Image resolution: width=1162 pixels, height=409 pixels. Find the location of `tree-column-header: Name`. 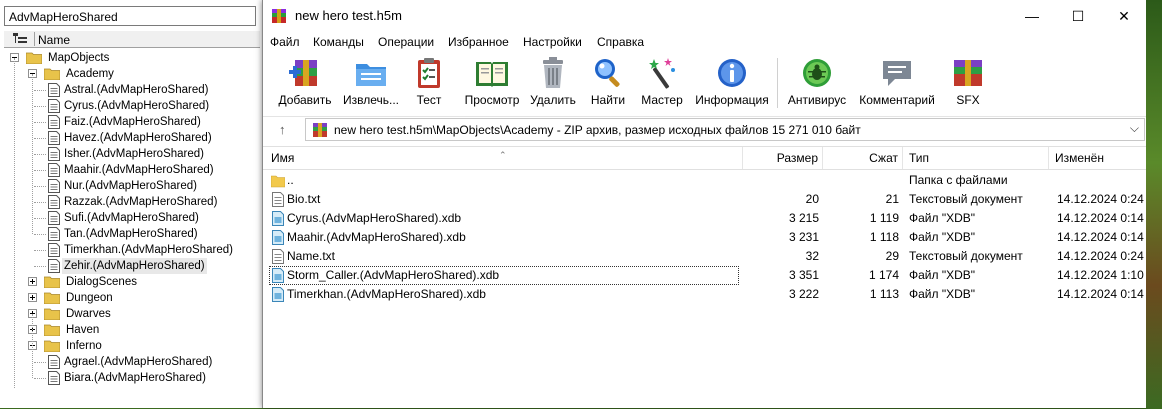

tree-column-header: Name is located at coordinates (132, 39).